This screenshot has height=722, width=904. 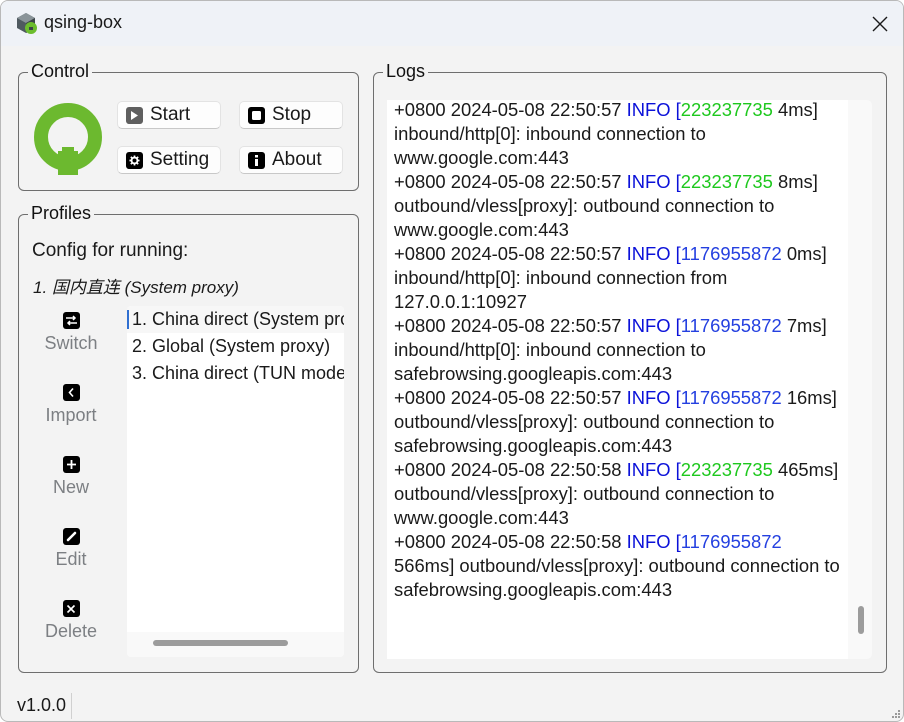 I want to click on control-group: Control Start Stop Setting About, so click(x=188, y=125).